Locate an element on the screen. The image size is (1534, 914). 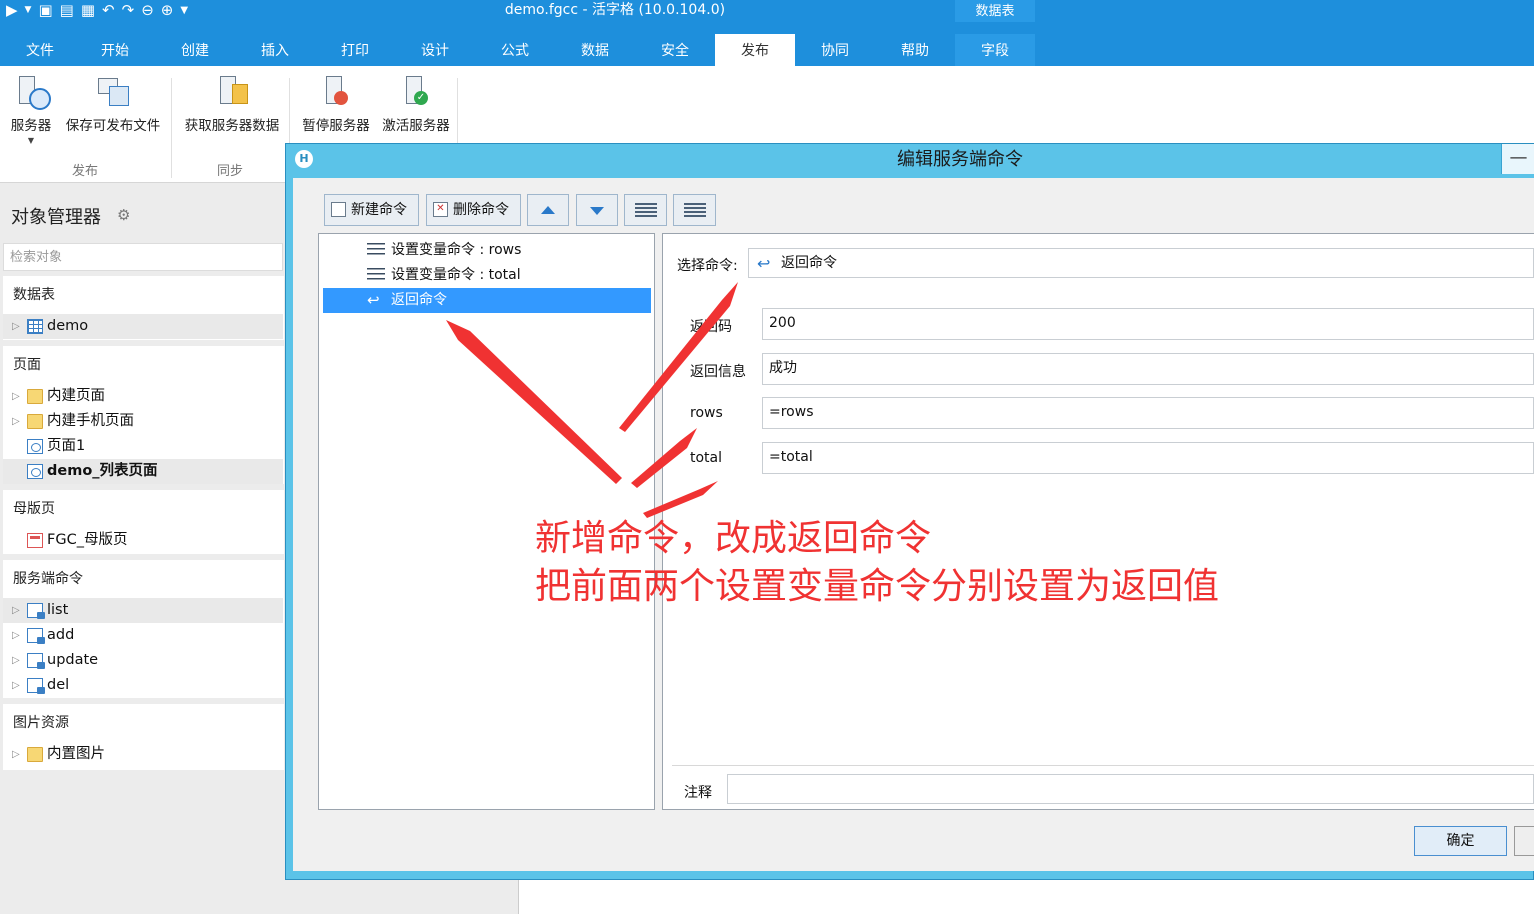
dialog-title: 编辑服务端命令 is located at coordinates (960, 159).